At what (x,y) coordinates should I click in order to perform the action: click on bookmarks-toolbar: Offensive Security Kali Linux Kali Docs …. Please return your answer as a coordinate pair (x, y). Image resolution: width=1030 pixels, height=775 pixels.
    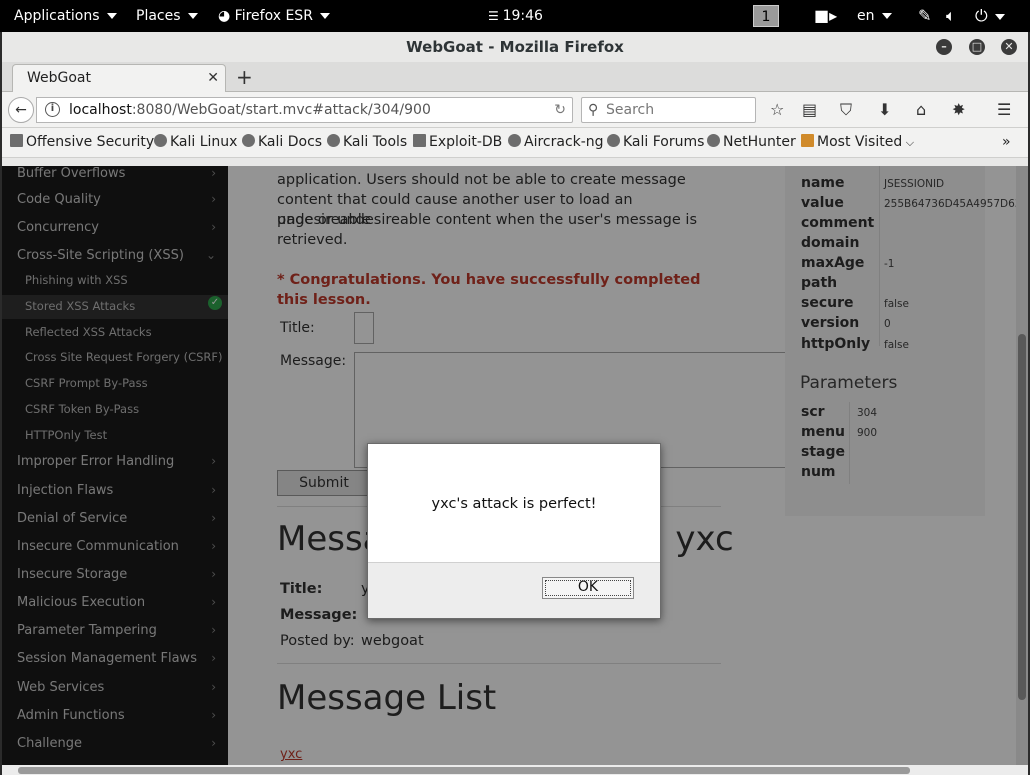
    Looking at the image, I should click on (515, 143).